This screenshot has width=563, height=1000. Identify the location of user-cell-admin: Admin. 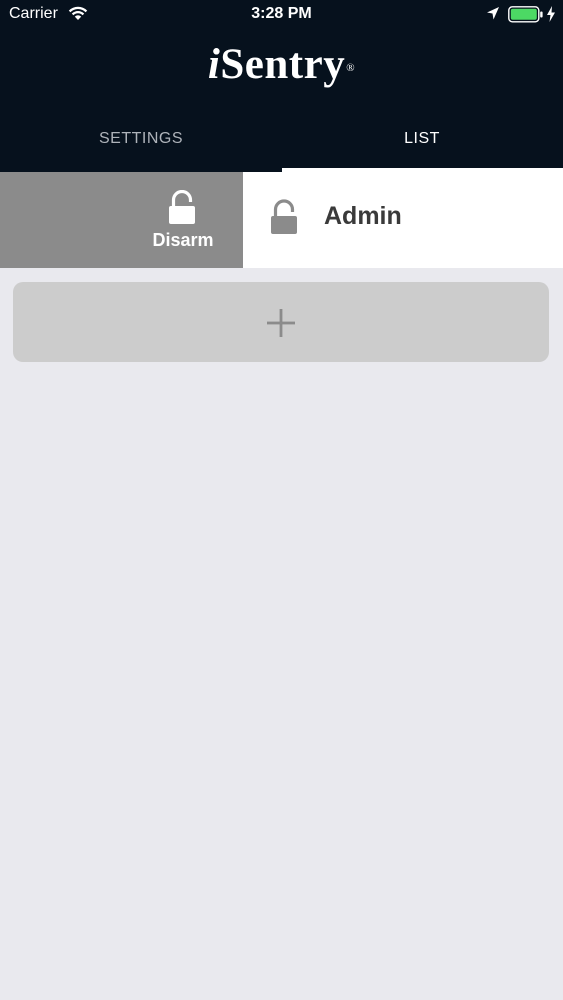
(403, 220).